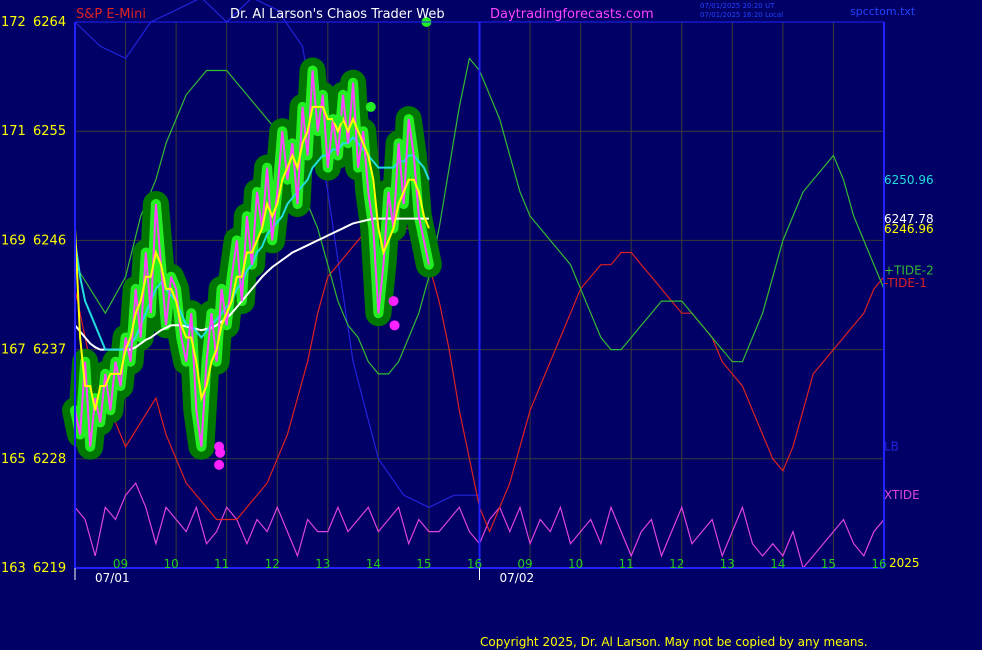  What do you see at coordinates (572, 14) in the screenshot?
I see `site-link: Daytradingforecasts.com` at bounding box center [572, 14].